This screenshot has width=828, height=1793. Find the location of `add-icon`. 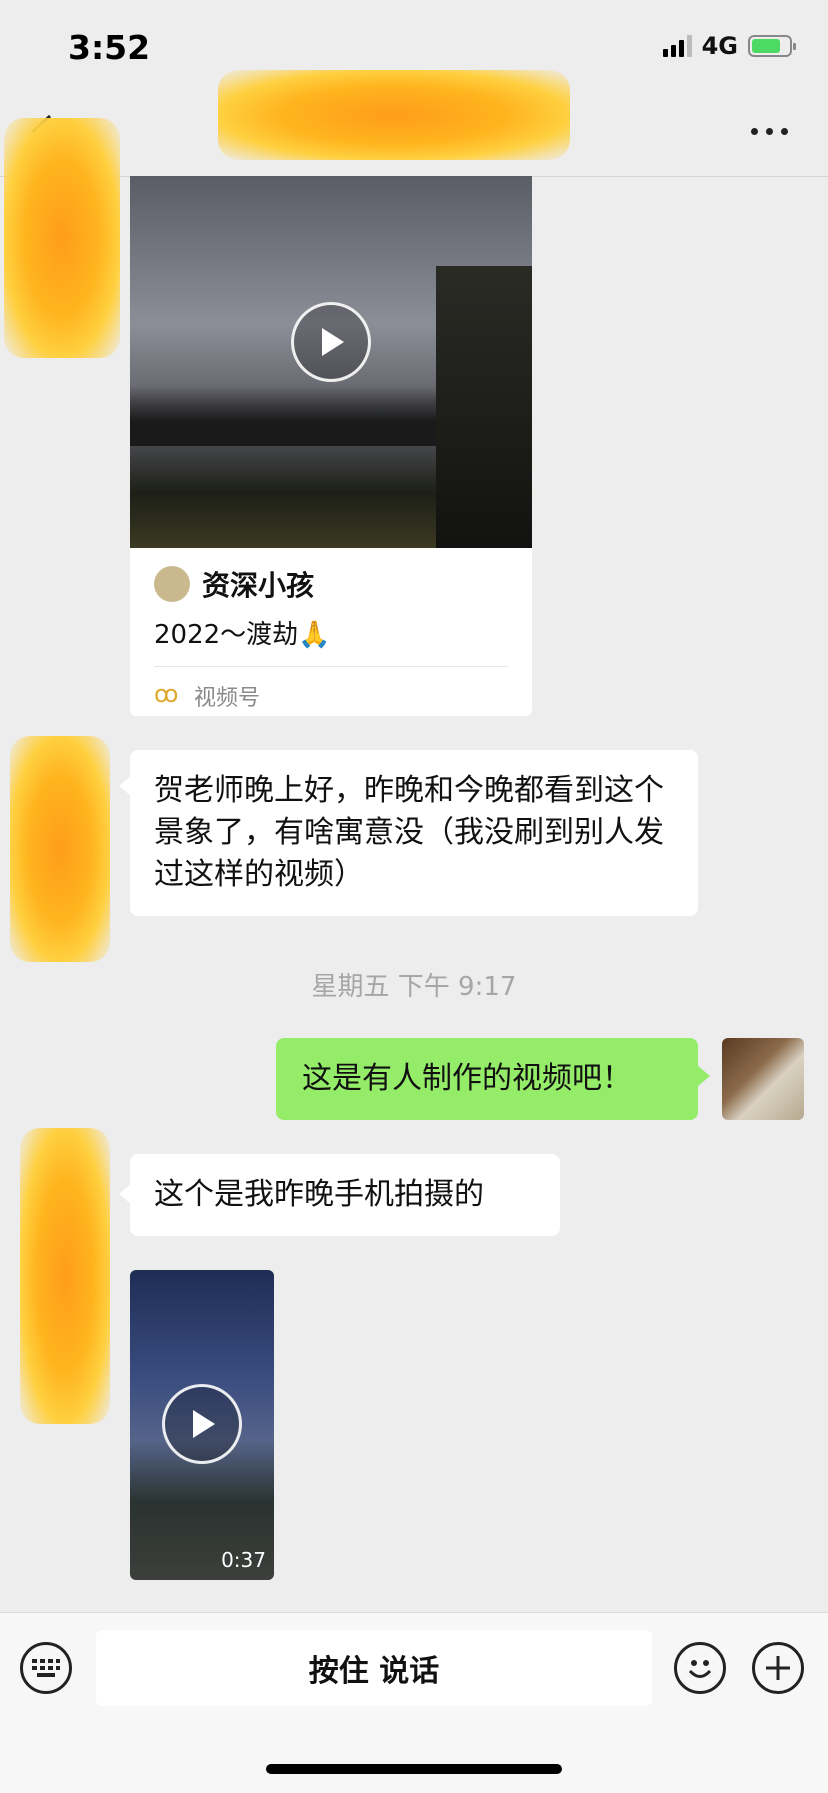

add-icon is located at coordinates (778, 1668).